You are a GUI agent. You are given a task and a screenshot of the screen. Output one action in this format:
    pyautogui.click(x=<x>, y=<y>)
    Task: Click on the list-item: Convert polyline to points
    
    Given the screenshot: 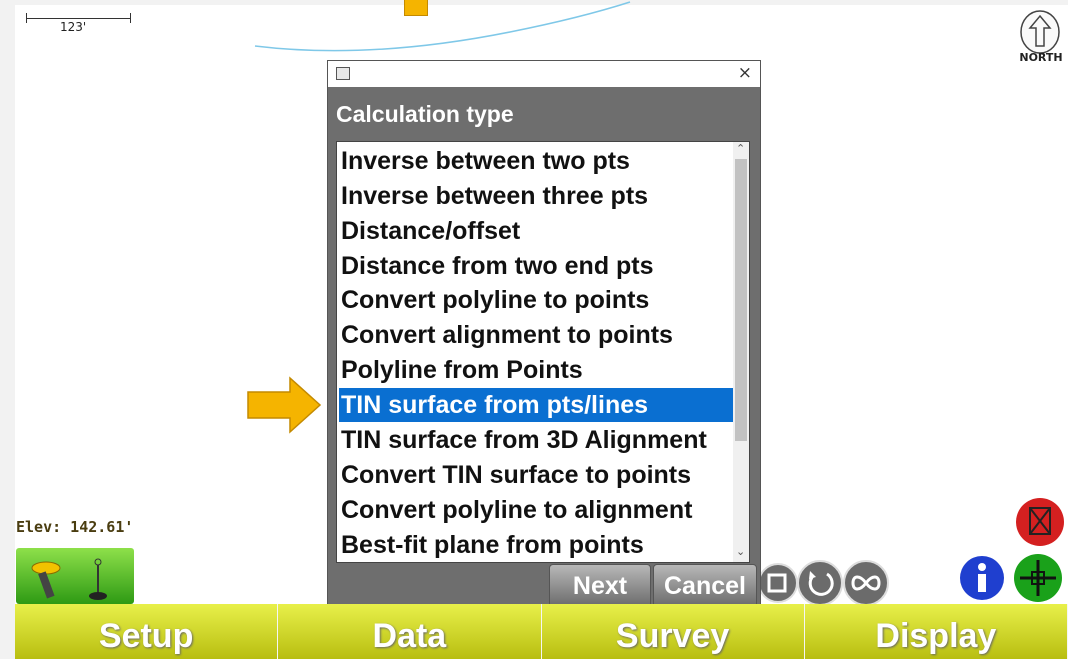 What is the action you would take?
    pyautogui.click(x=536, y=300)
    